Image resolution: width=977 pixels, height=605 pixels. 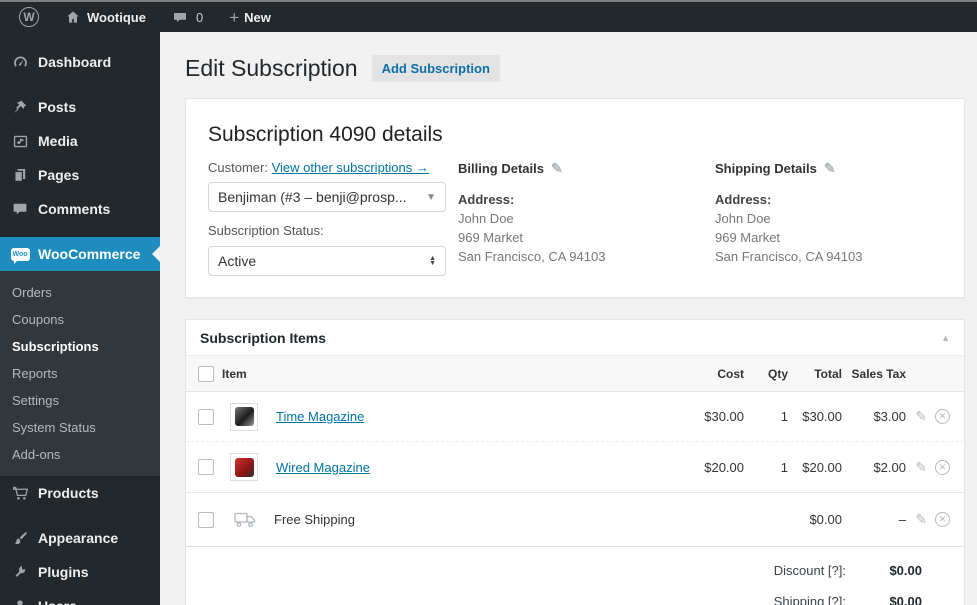 I want to click on cell-total: $20.00, so click(x=822, y=467).